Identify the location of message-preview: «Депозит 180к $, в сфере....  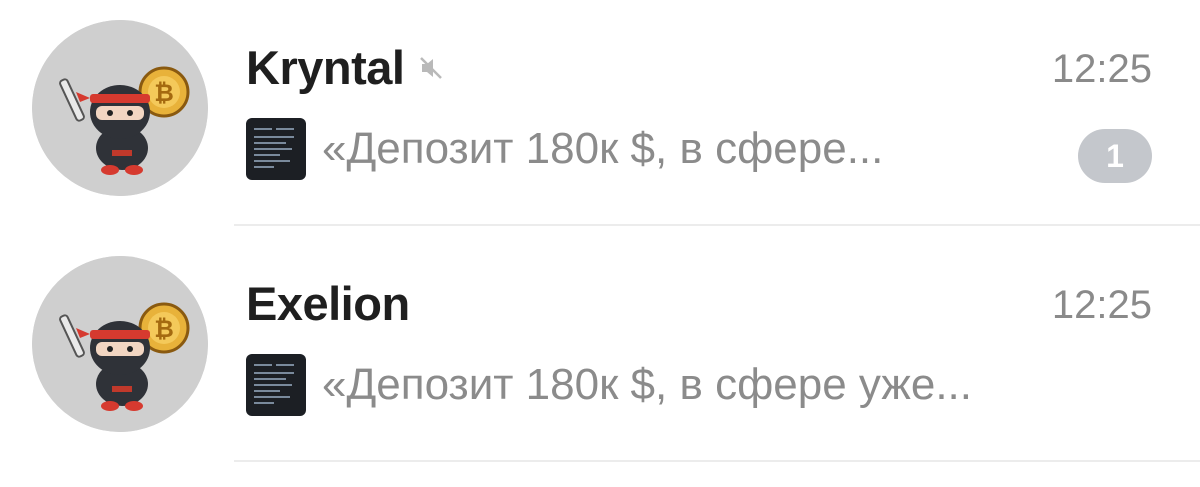
(564, 149).